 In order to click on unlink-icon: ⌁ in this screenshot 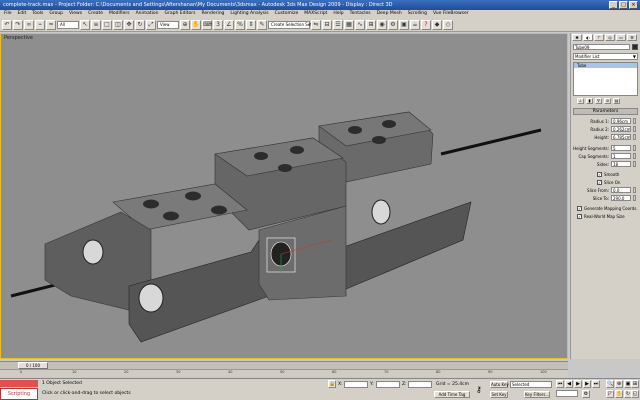, I will do `click(40, 24)`.